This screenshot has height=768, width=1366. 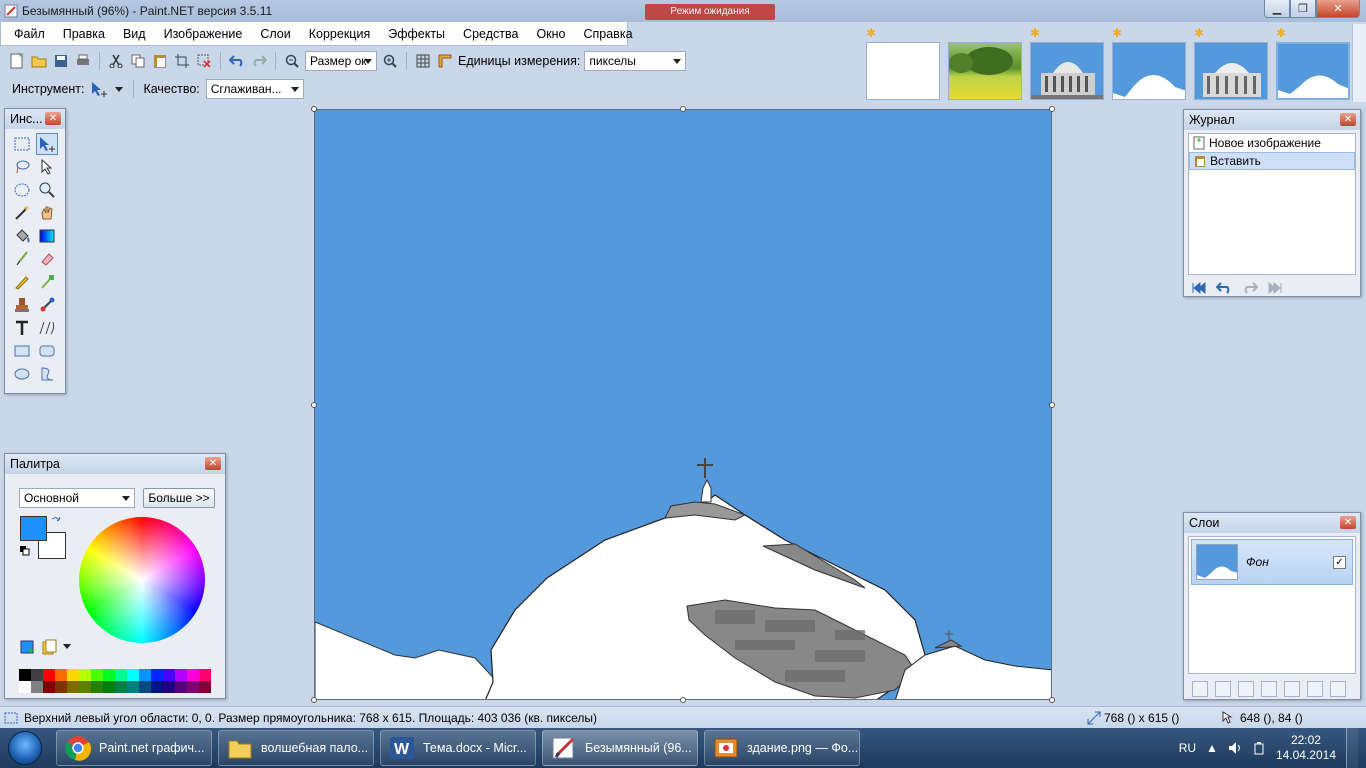 What do you see at coordinates (1231, 63) in the screenshot?
I see `thumbnail-building-2: ✱` at bounding box center [1231, 63].